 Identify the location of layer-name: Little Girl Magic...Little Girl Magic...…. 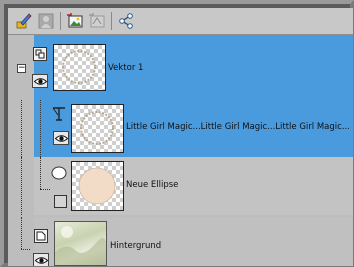
(239, 127).